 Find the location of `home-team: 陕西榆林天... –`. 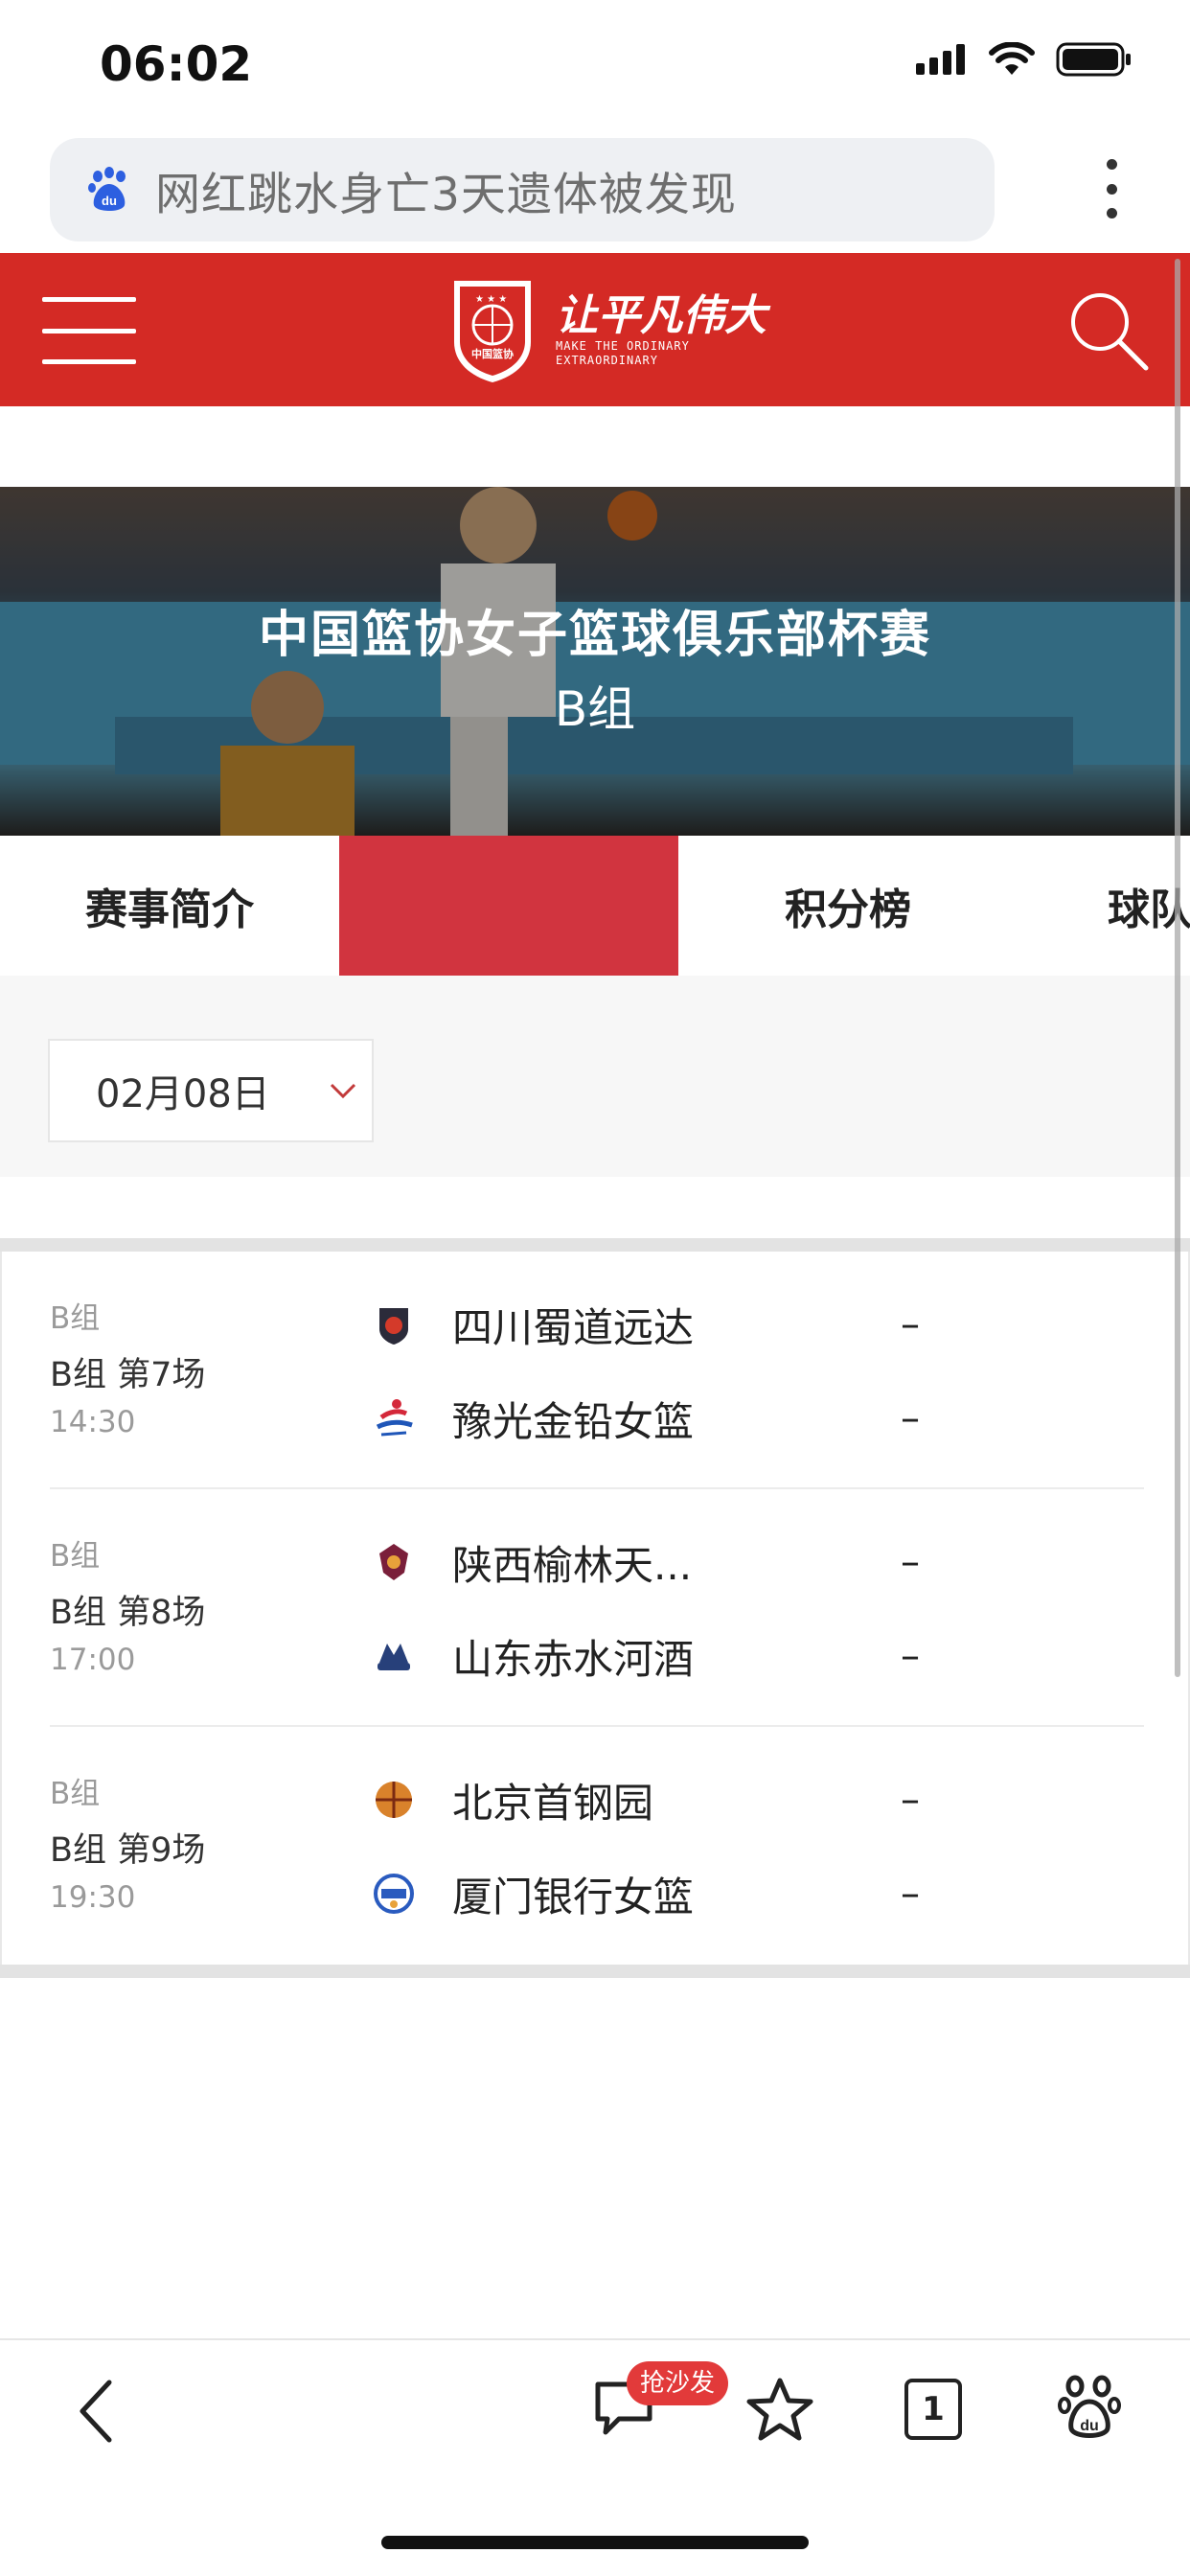

home-team: 陕西榆林天... – is located at coordinates (646, 1562).